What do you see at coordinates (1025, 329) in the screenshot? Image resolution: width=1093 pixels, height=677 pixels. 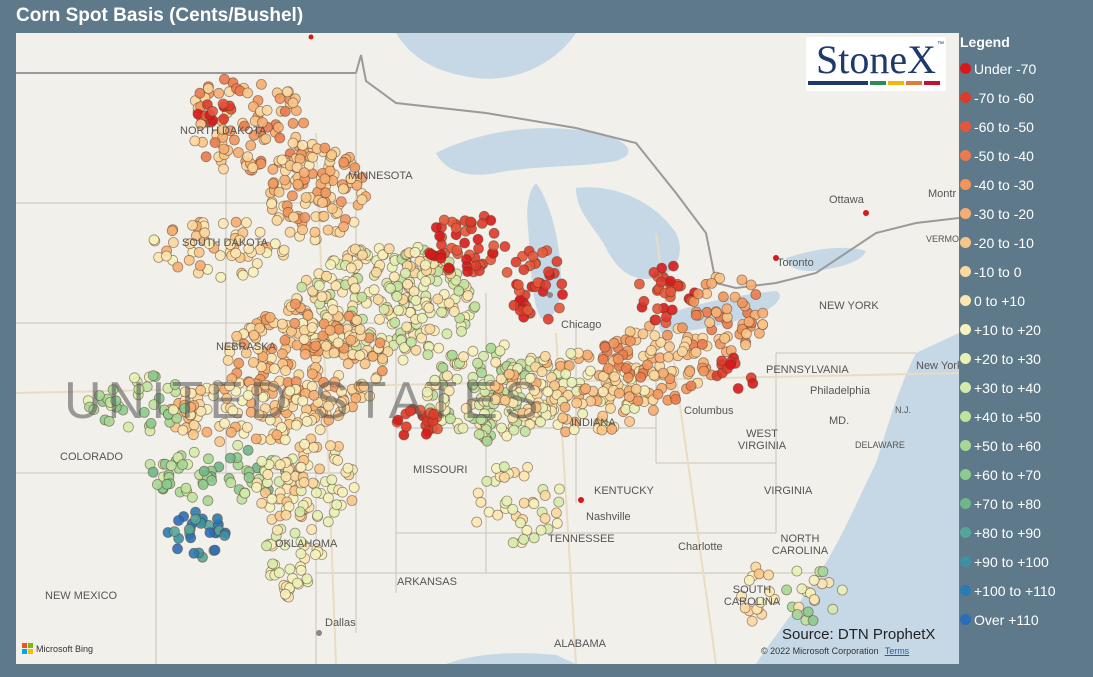 I see `legend-item: +10 to +20` at bounding box center [1025, 329].